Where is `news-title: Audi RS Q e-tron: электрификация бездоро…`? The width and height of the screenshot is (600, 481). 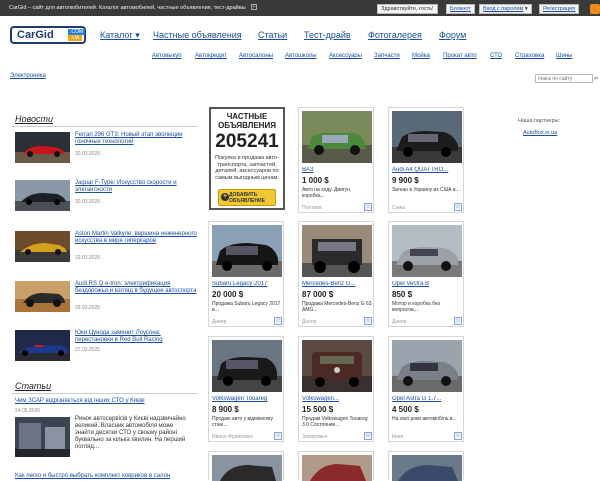 news-title: Audi RS Q e-tron: электрификация бездоро… is located at coordinates (137, 288).